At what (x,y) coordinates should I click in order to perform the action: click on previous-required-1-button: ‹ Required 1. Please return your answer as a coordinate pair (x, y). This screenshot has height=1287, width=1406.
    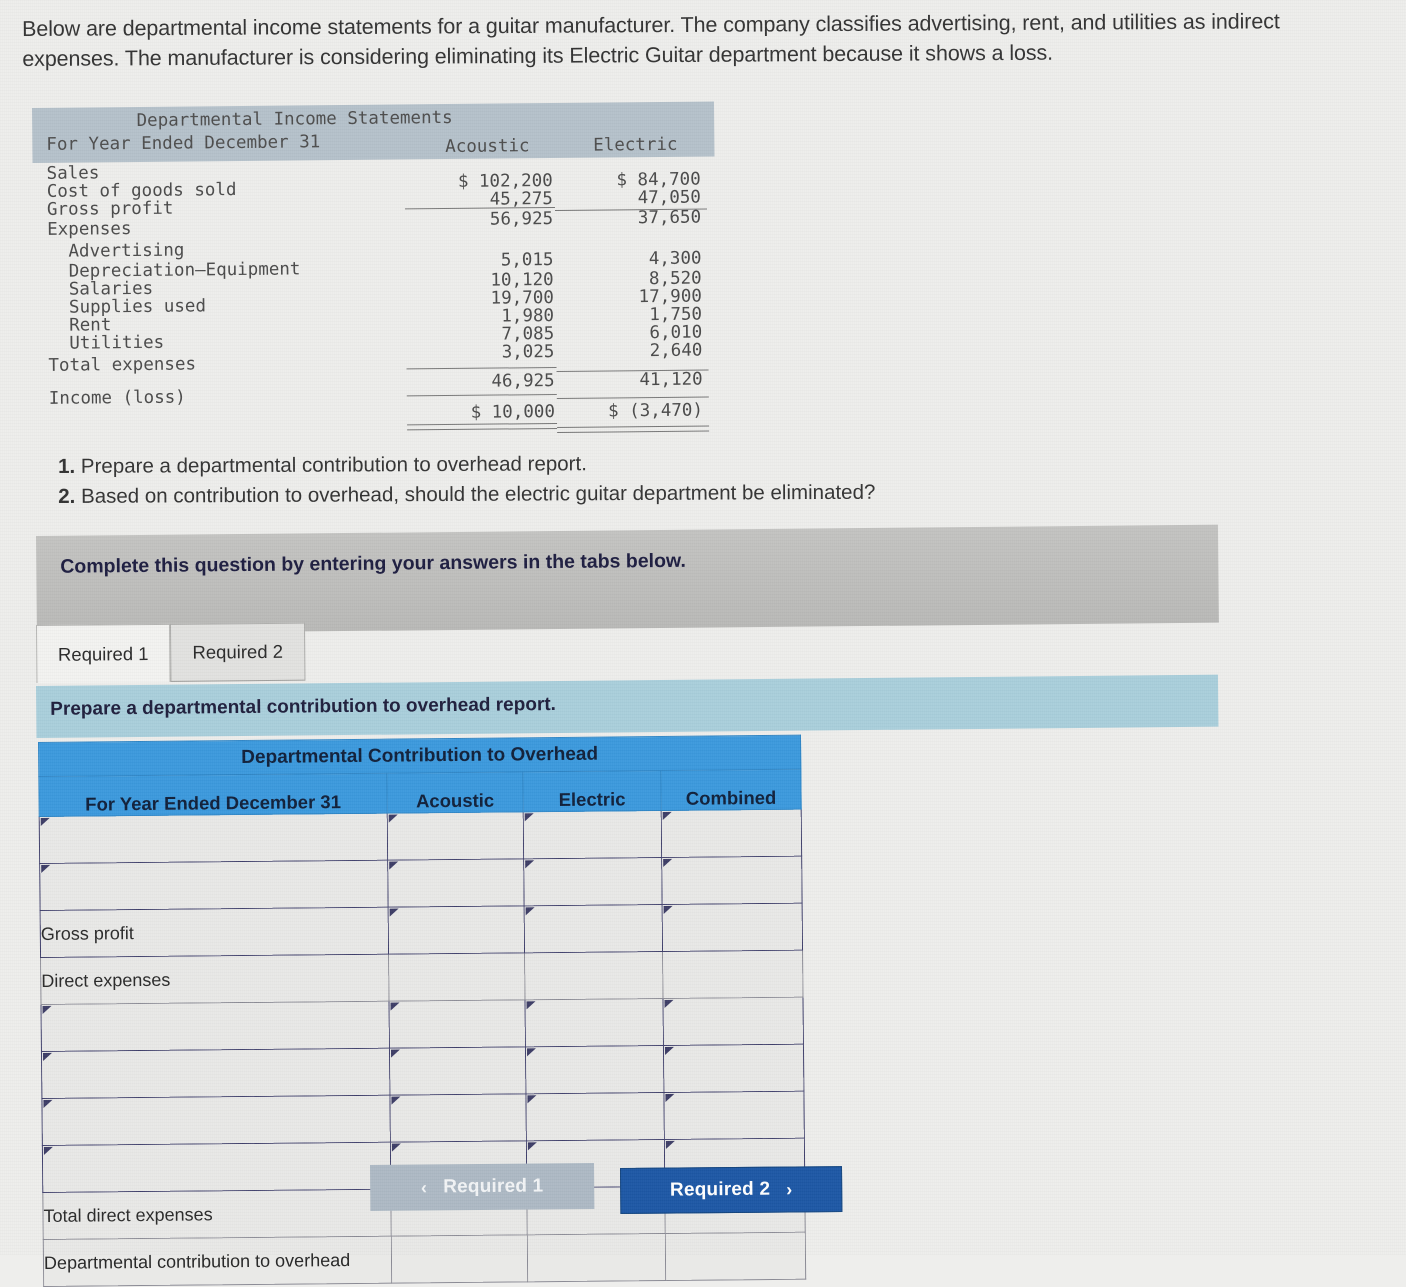
    Looking at the image, I should click on (482, 1187).